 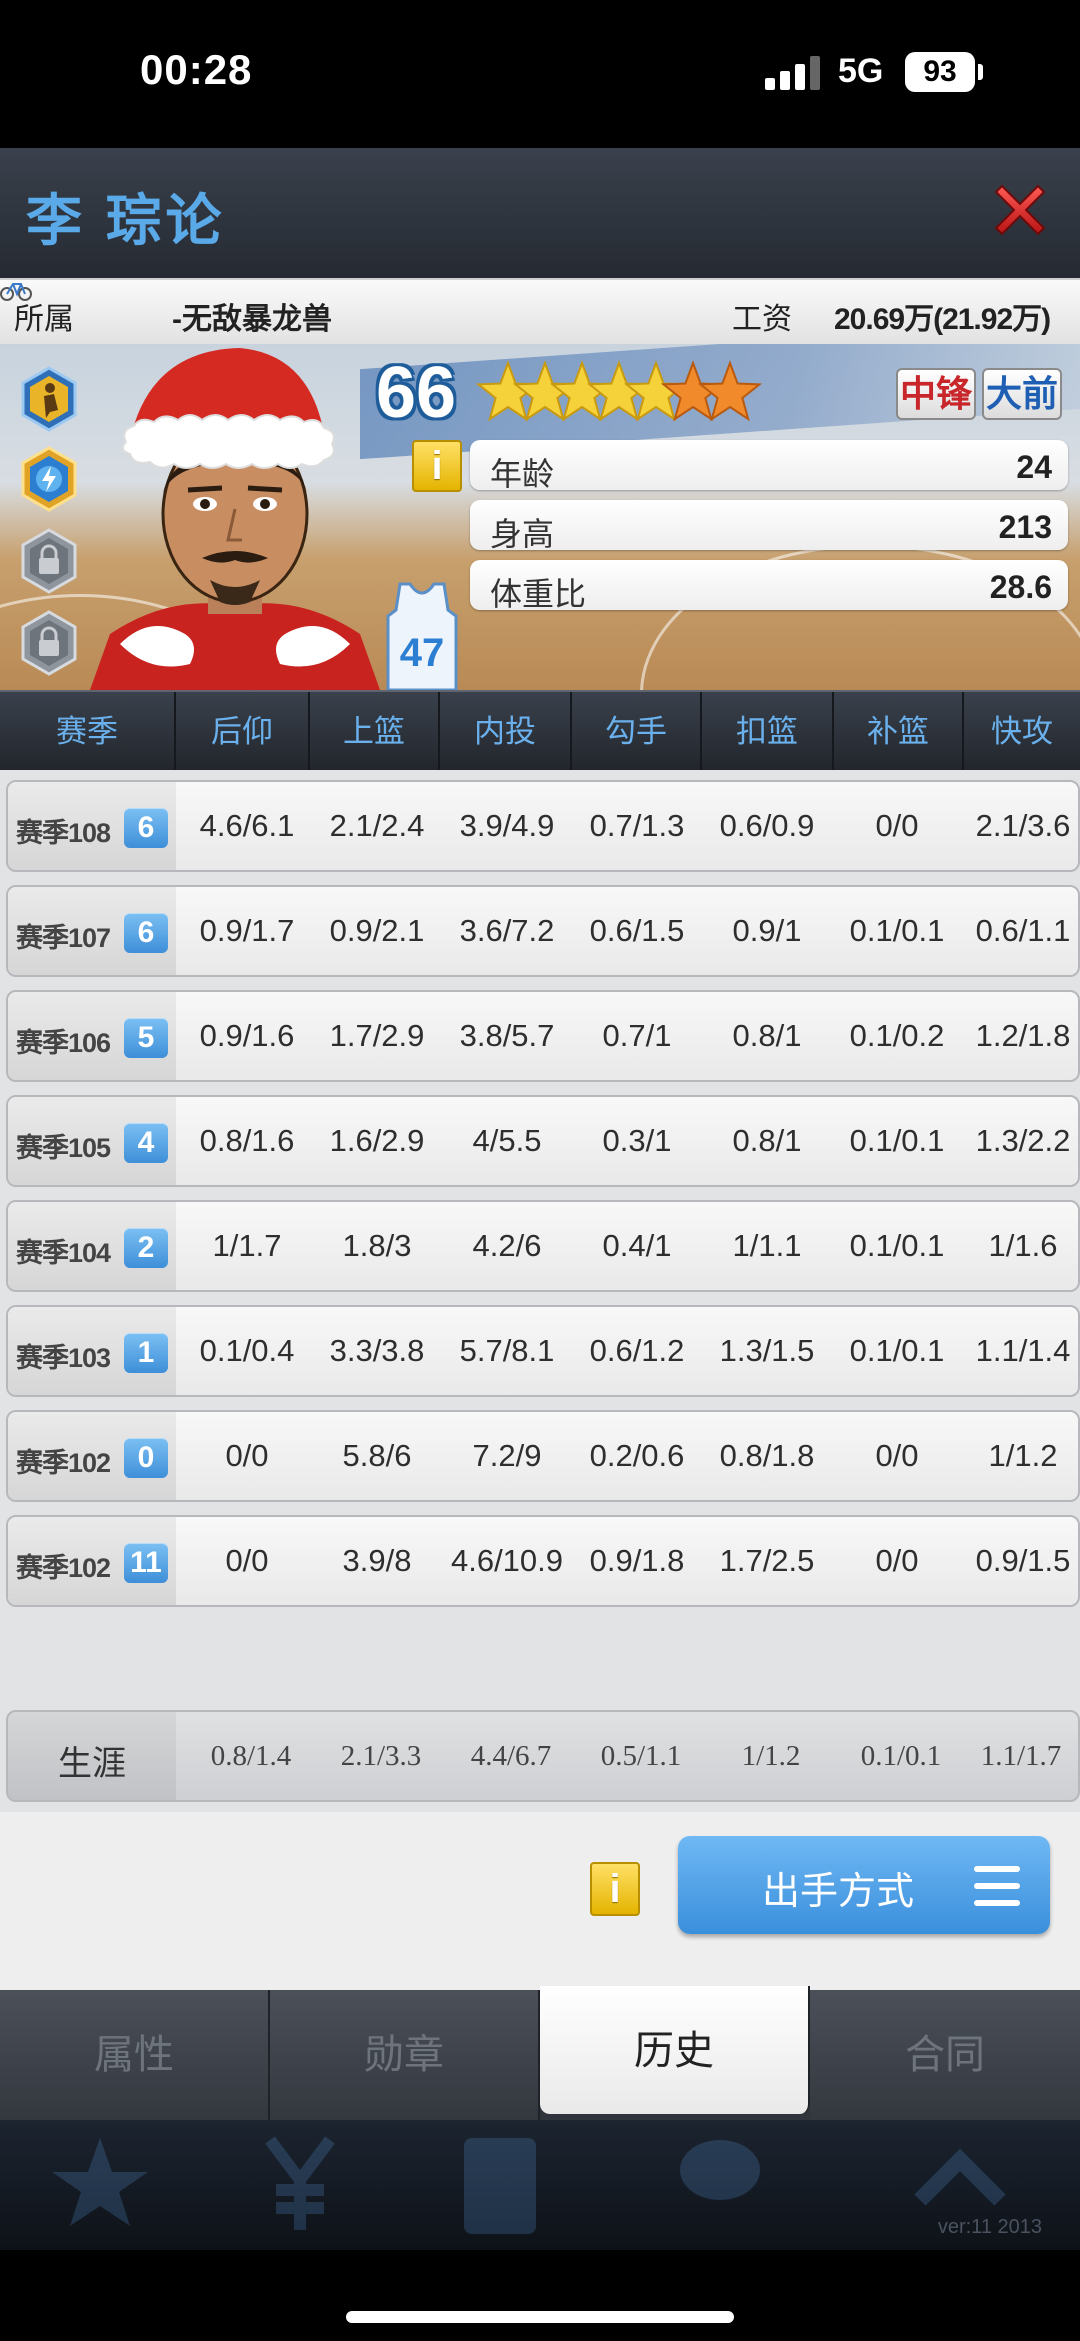 What do you see at coordinates (146, 1353) in the screenshot?
I see `season-count-badge: 1` at bounding box center [146, 1353].